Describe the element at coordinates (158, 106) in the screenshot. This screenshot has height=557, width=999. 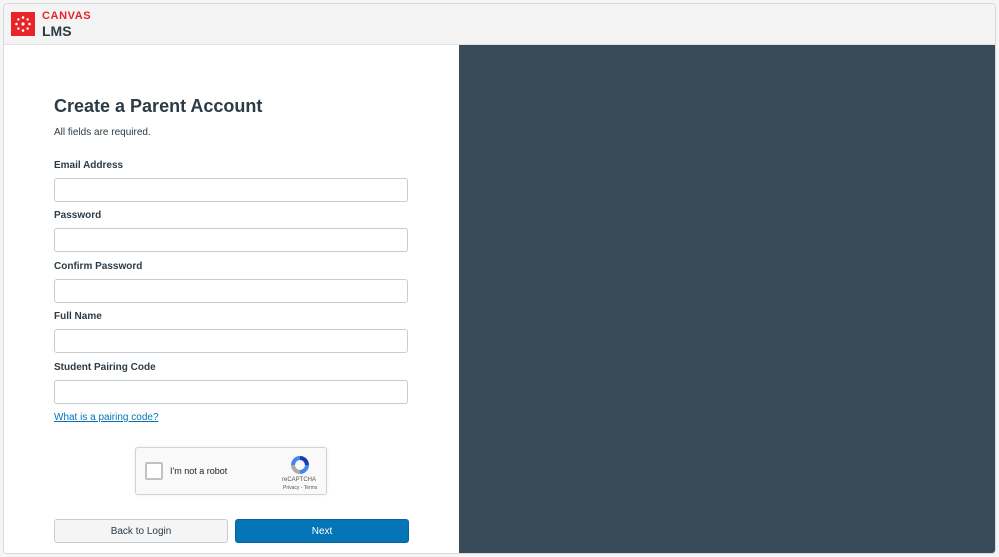
I see `page-title: Create a Parent Account` at that location.